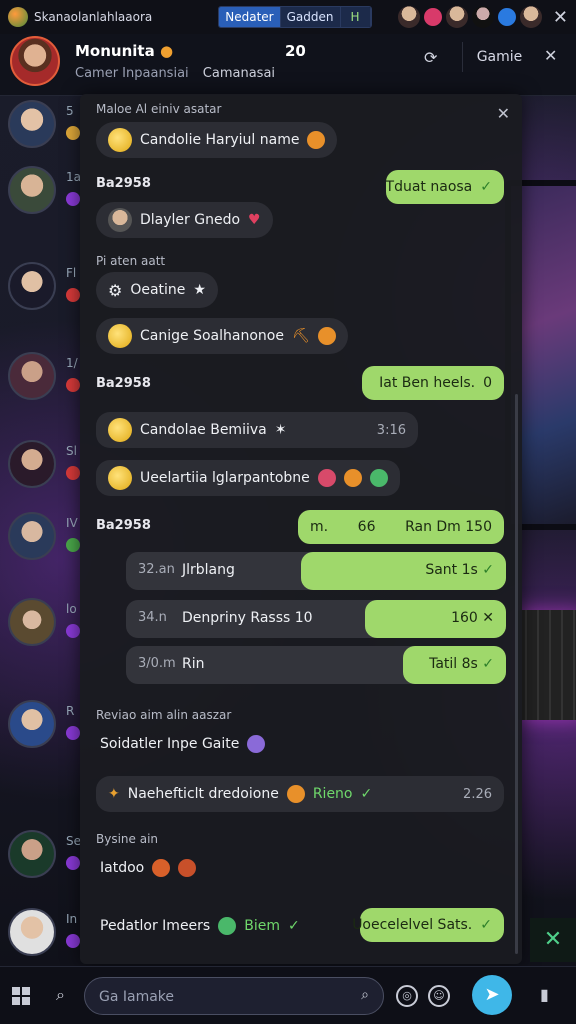  Describe the element at coordinates (516, 674) in the screenshot. I see `scrollbar` at that location.